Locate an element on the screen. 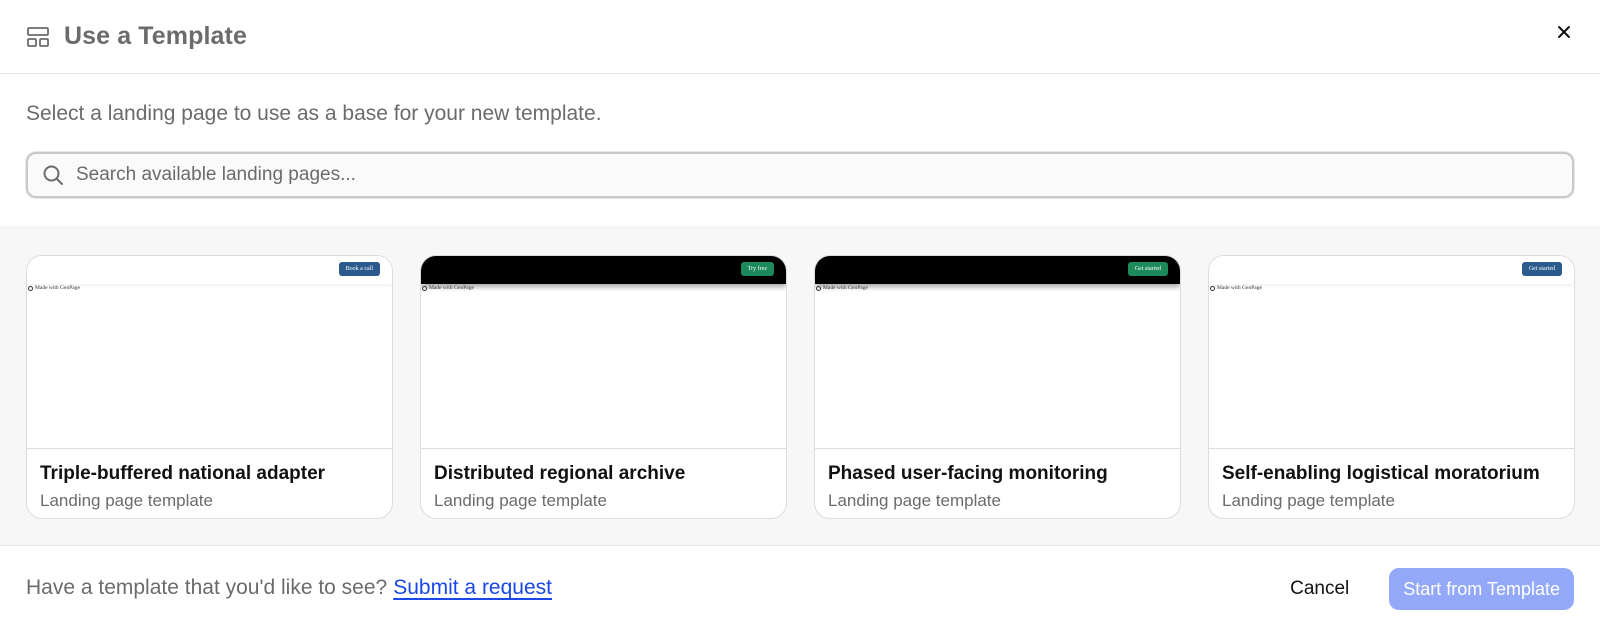  close-button is located at coordinates (1564, 32).